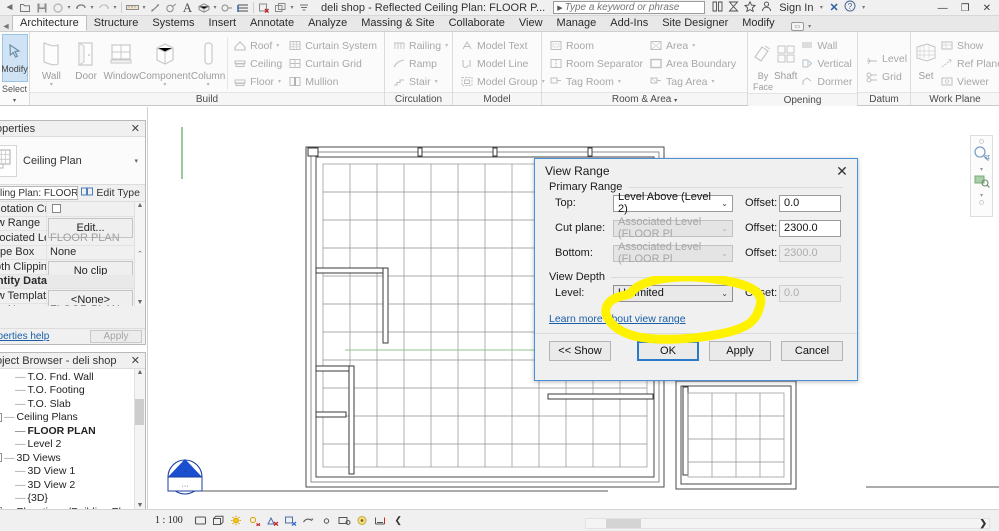 This screenshot has width=999, height=531. I want to click on tree-item-level-2: — Level 2, so click(72, 445).